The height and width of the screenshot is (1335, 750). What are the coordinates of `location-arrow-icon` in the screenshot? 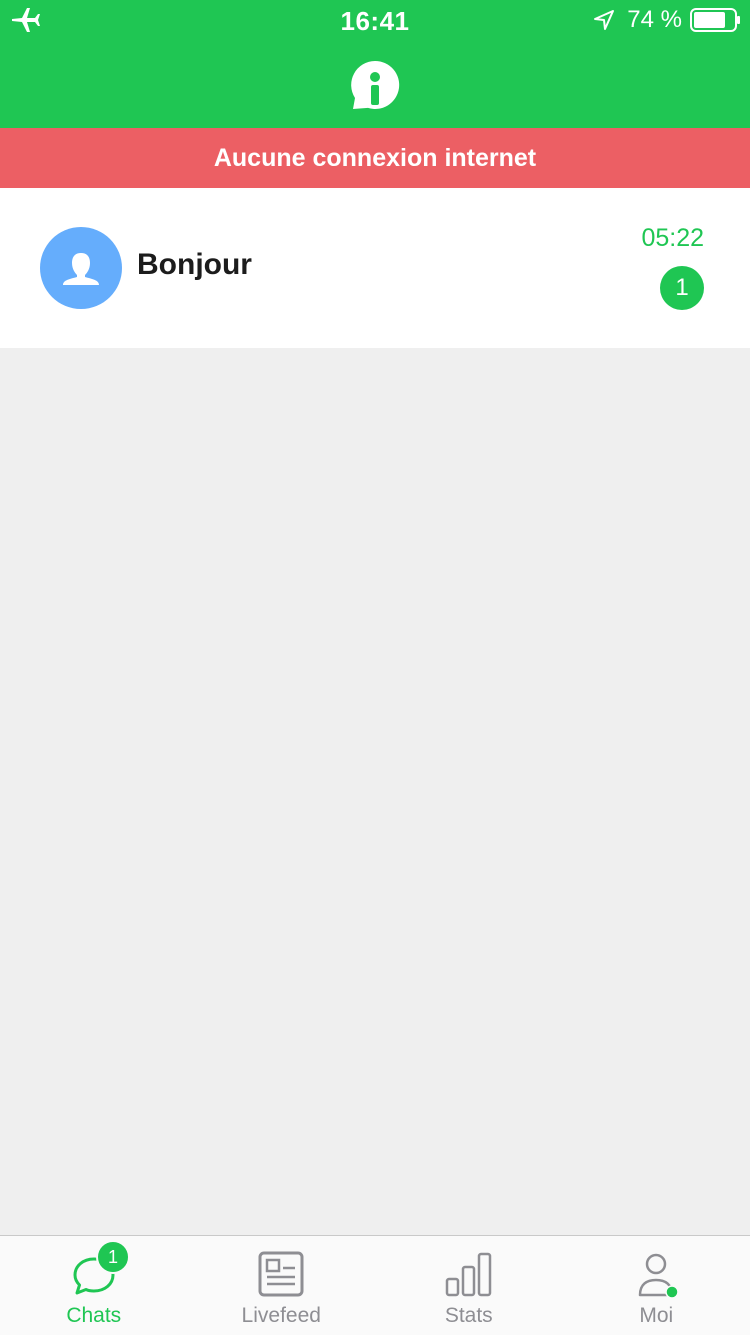 It's located at (604, 20).